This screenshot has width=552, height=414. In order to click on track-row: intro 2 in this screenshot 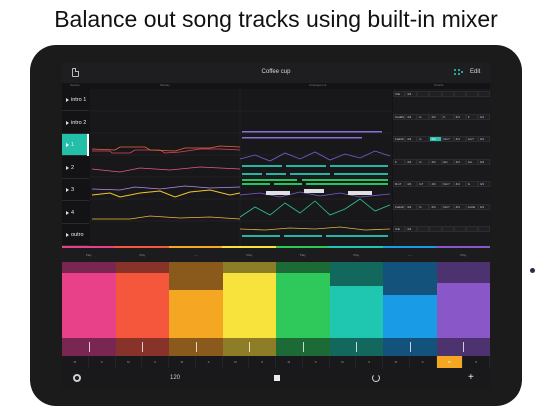, I will do `click(75, 123)`.